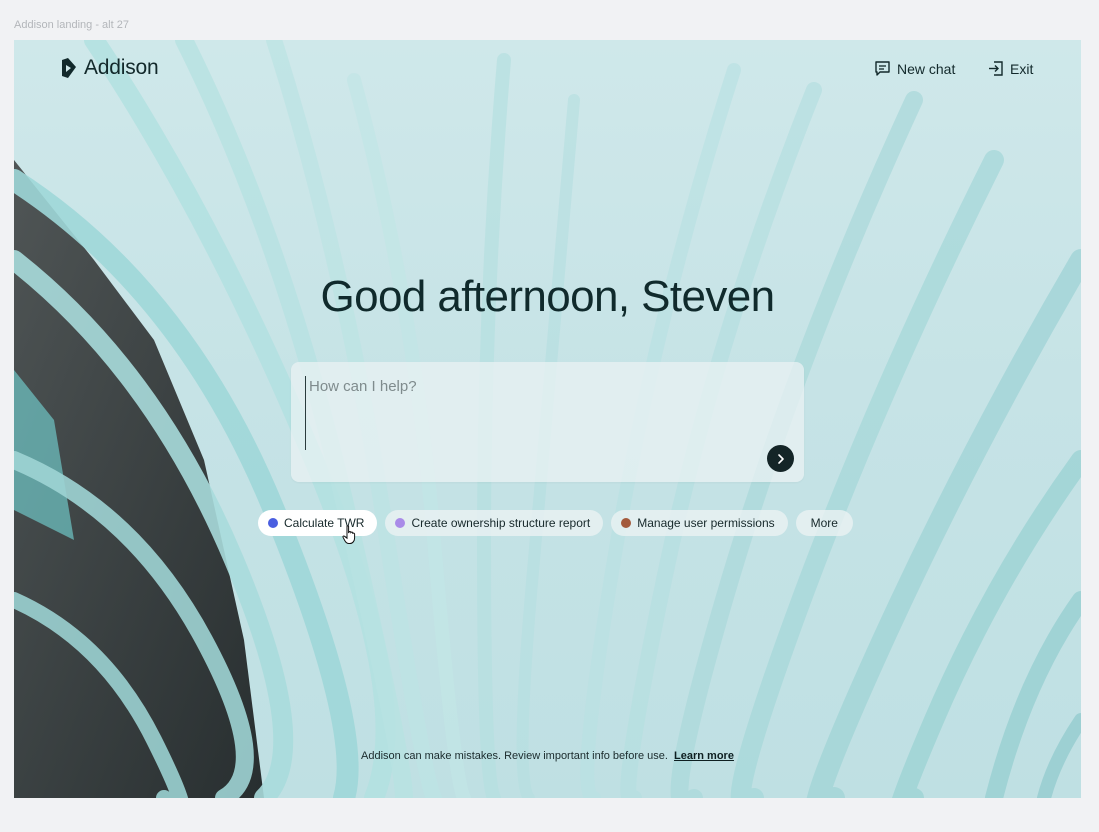  I want to click on exit-icon, so click(996, 68).